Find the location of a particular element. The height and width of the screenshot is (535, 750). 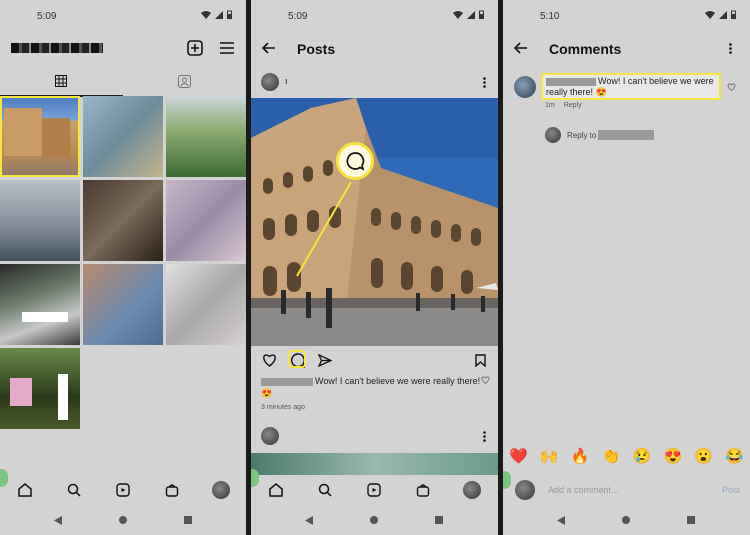

comment-like-heart-icon is located at coordinates (731, 87).